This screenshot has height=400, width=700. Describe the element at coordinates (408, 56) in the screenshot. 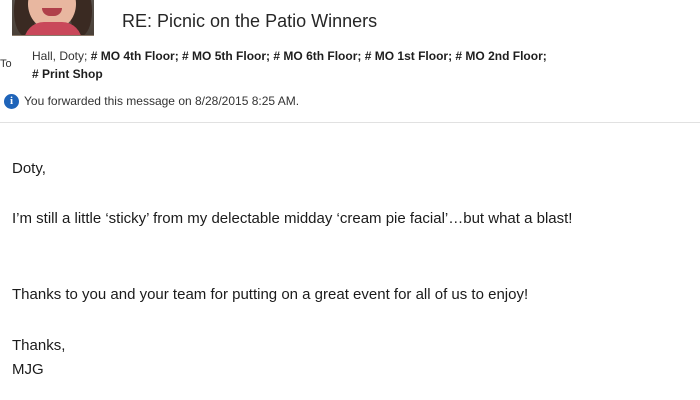

I see `recipient-group: # MO 1st Floor;` at that location.